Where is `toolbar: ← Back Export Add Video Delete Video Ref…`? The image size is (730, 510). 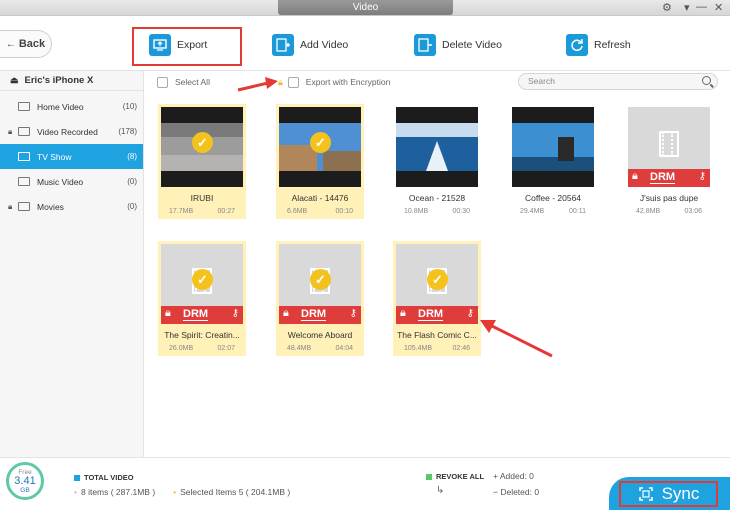
toolbar: ← Back Export Add Video Delete Video Ref… is located at coordinates (365, 43).